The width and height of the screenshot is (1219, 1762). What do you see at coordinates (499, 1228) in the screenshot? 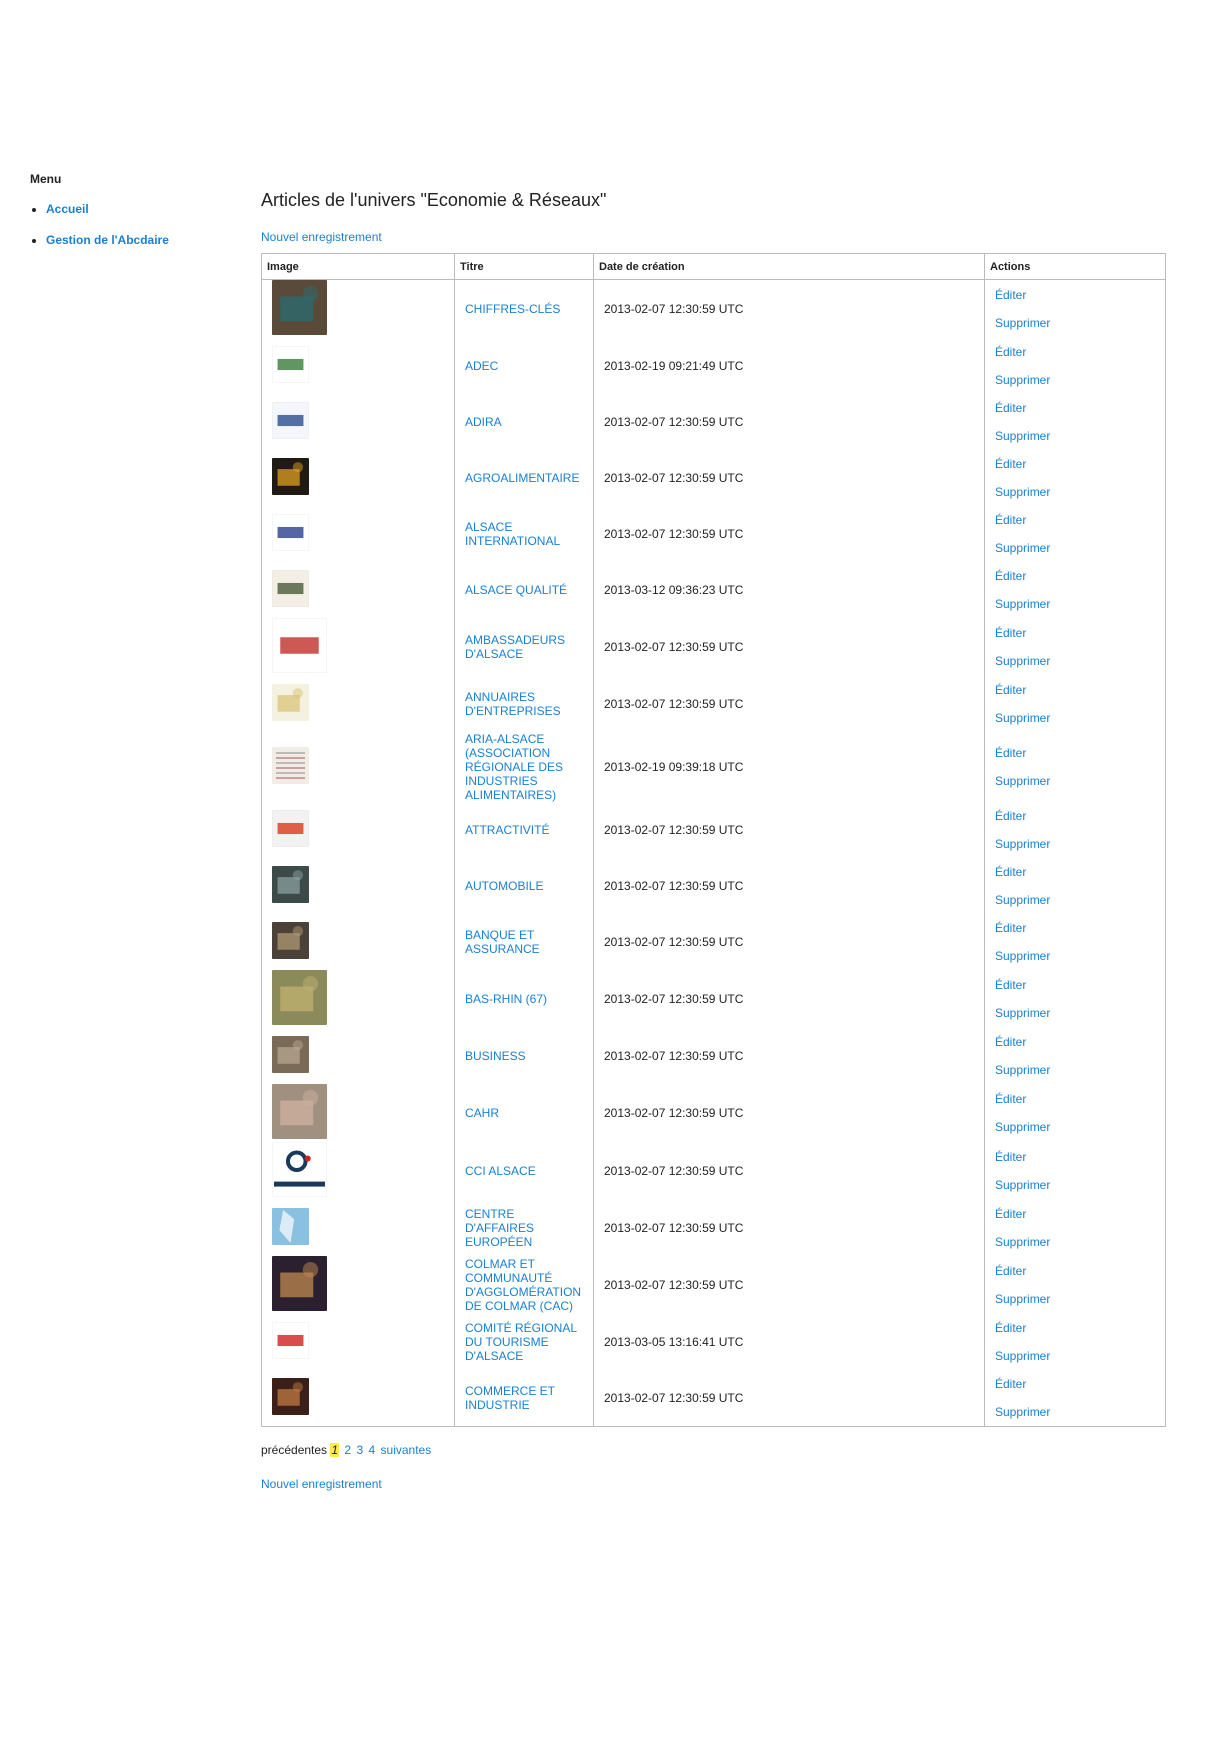
I see `article-title-link: CENTRE D'AFFAIRES EUROPÉEN` at bounding box center [499, 1228].